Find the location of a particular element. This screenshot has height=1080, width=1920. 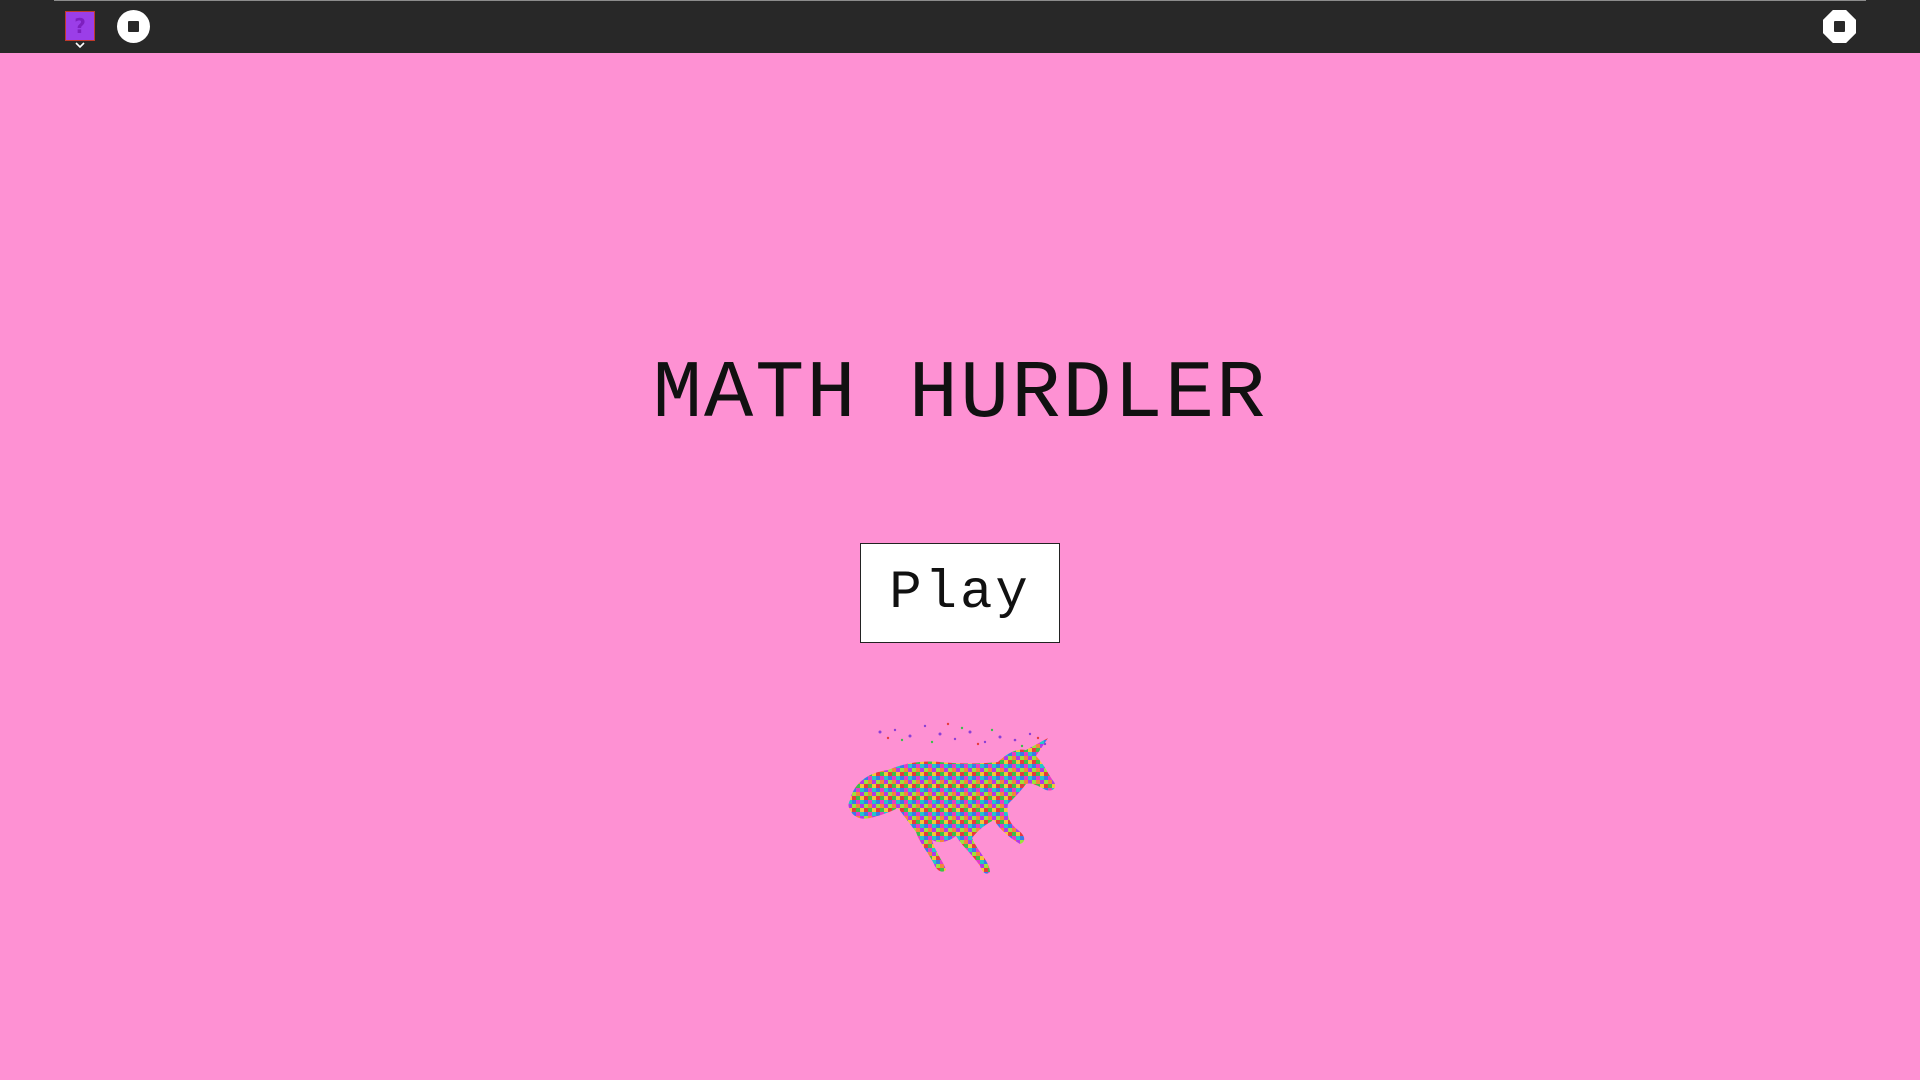

game-title: MATH HURDLER is located at coordinates (960, 394).